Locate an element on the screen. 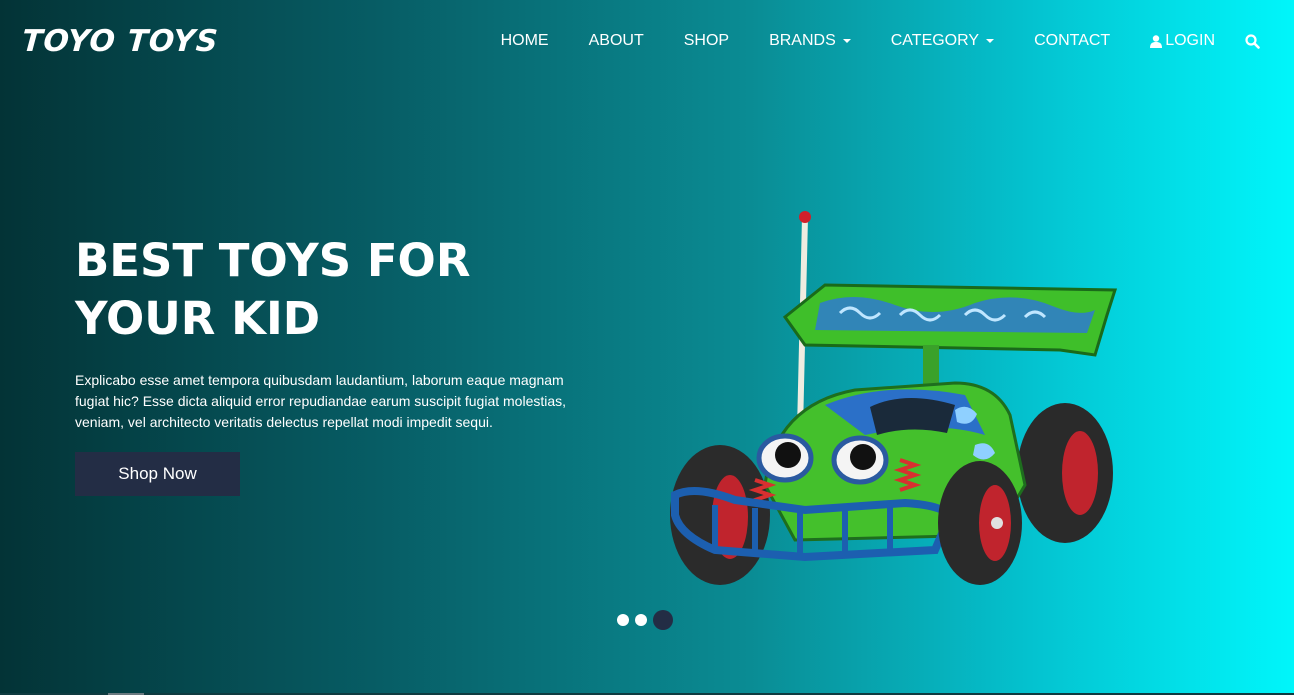  nav-label-login: LOGIN is located at coordinates (1190, 40).